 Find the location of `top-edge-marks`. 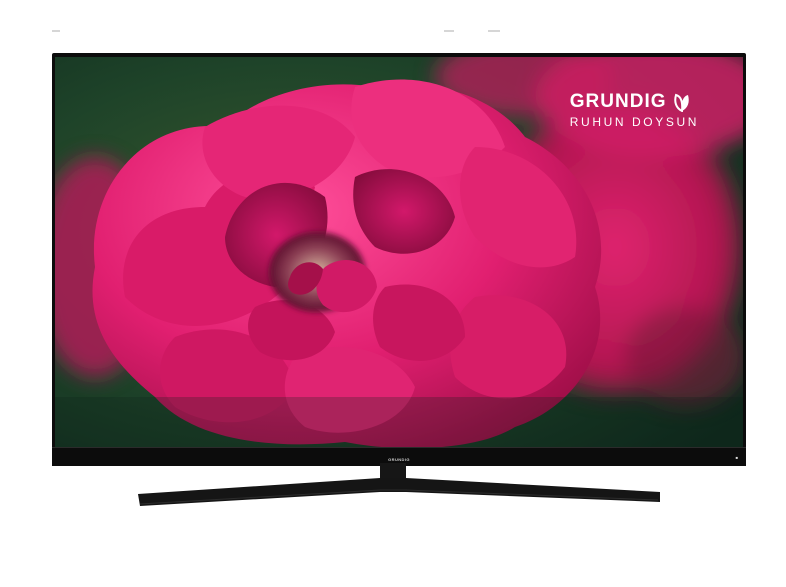

top-edge-marks is located at coordinates (393, 33).